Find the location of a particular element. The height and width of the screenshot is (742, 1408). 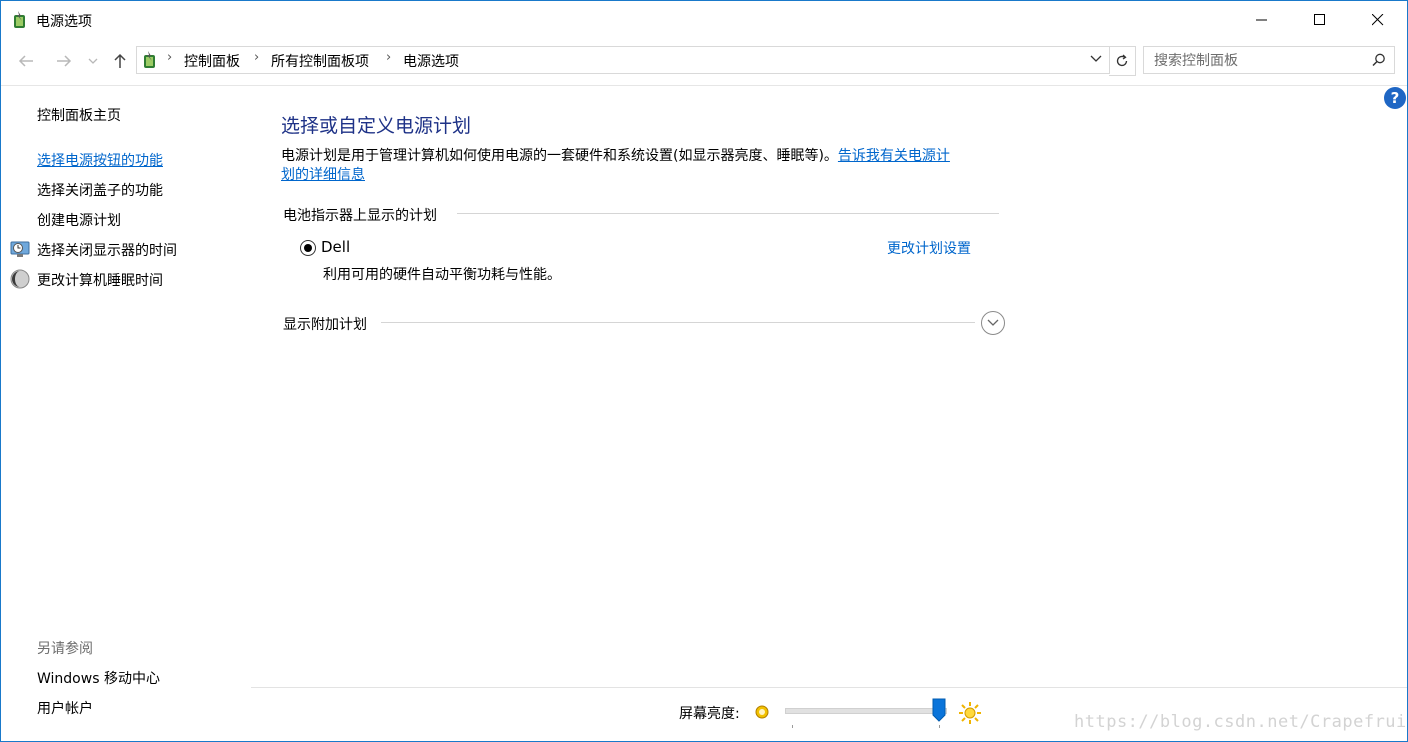

up-arrow-icon is located at coordinates (120, 60).